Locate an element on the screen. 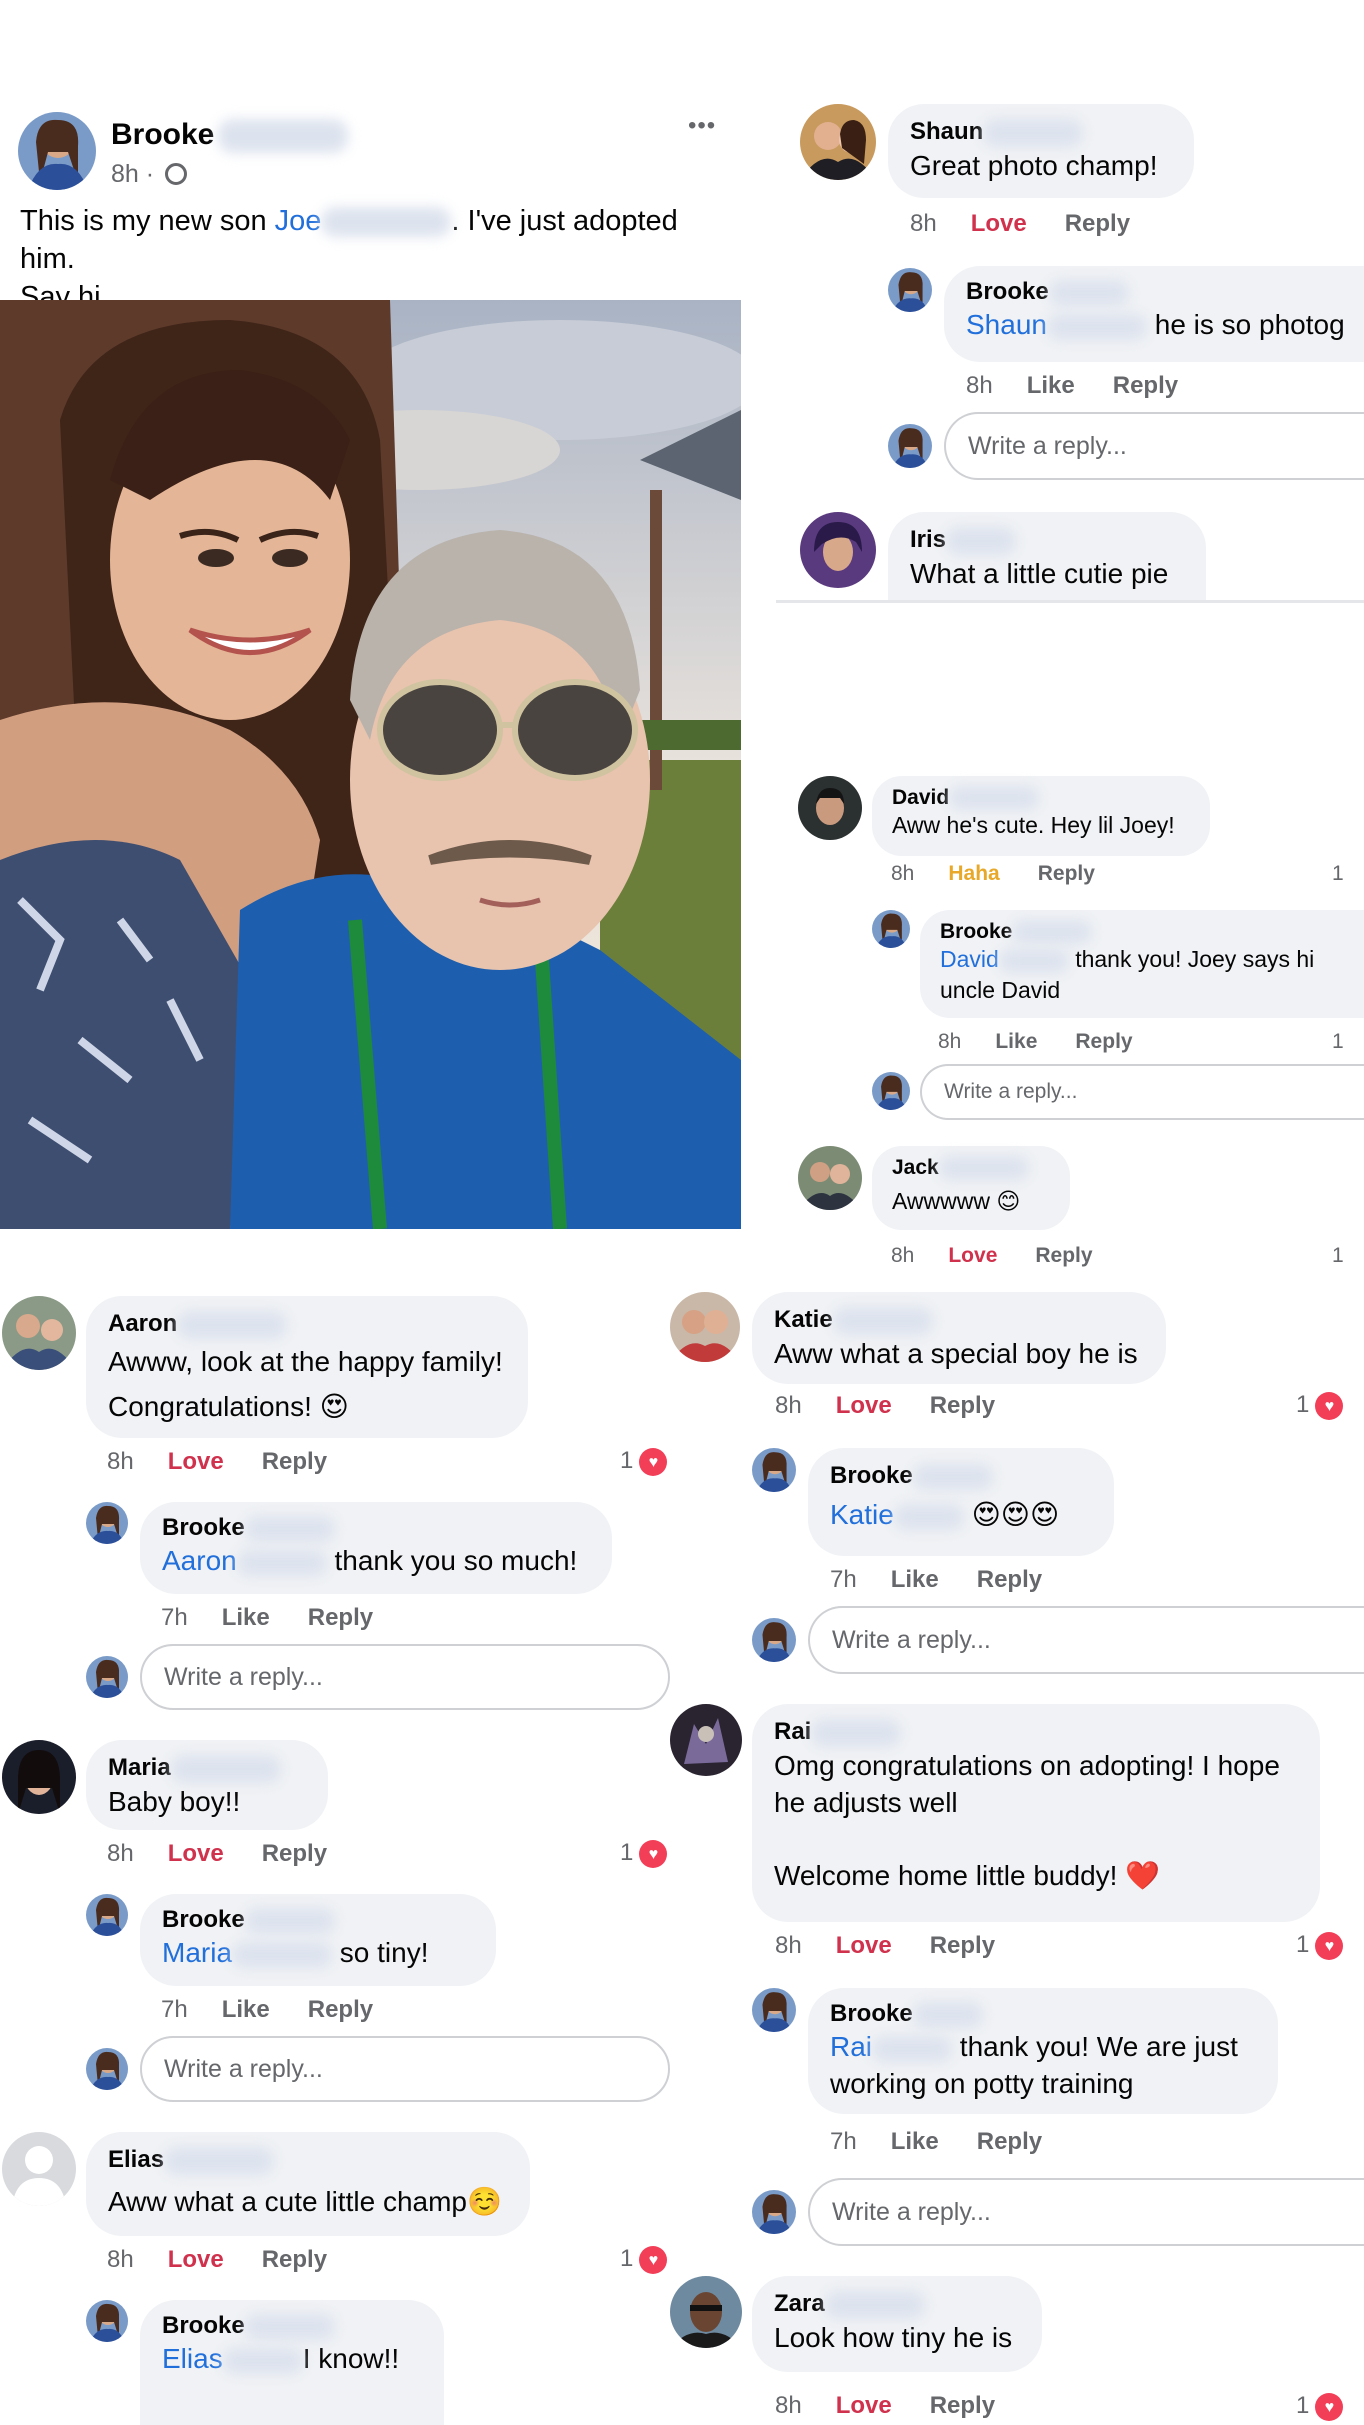 Image resolution: width=1364 pixels, height=2425 pixels. commenter-name: Maria is located at coordinates (207, 1768).